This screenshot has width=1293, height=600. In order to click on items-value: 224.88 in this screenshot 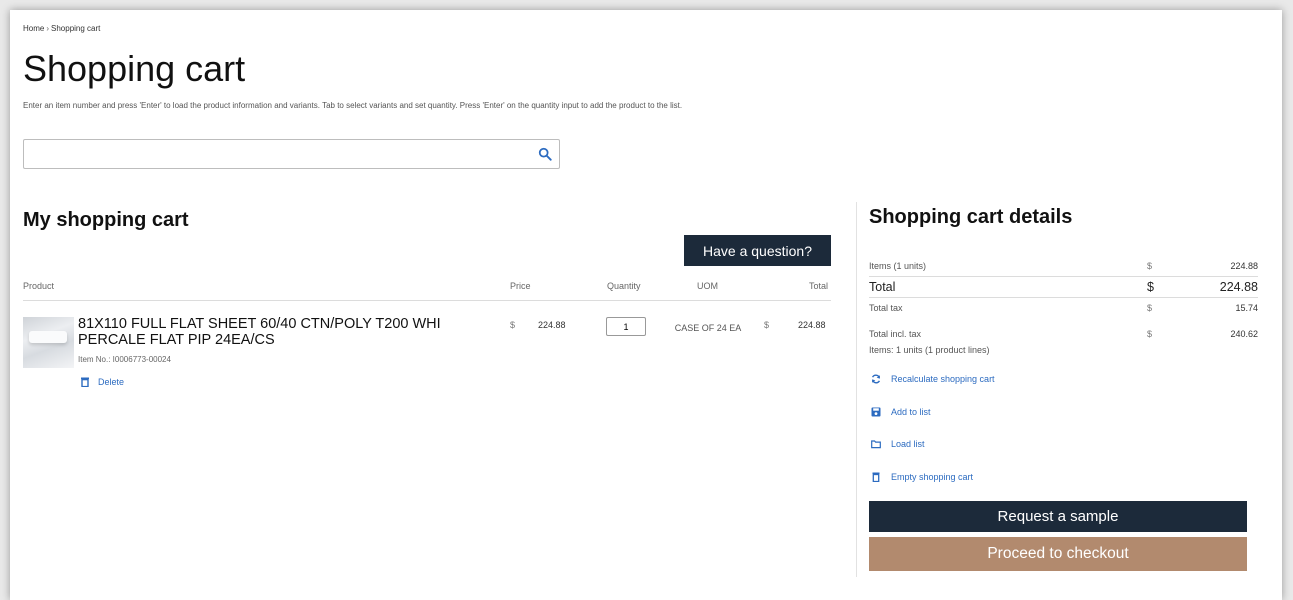, I will do `click(1244, 266)`.